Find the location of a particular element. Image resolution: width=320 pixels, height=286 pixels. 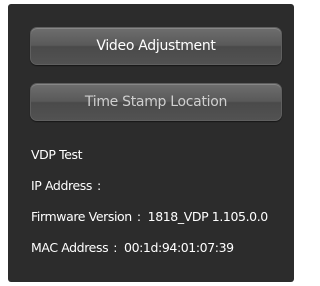

mac-address-row: MAC Address:00:1d:94:01:07:39 is located at coordinates (132, 247).